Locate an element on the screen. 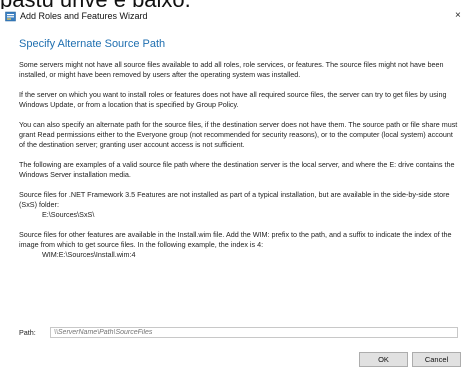  window-title: Add Roles and Features Wizard is located at coordinates (84, 16).